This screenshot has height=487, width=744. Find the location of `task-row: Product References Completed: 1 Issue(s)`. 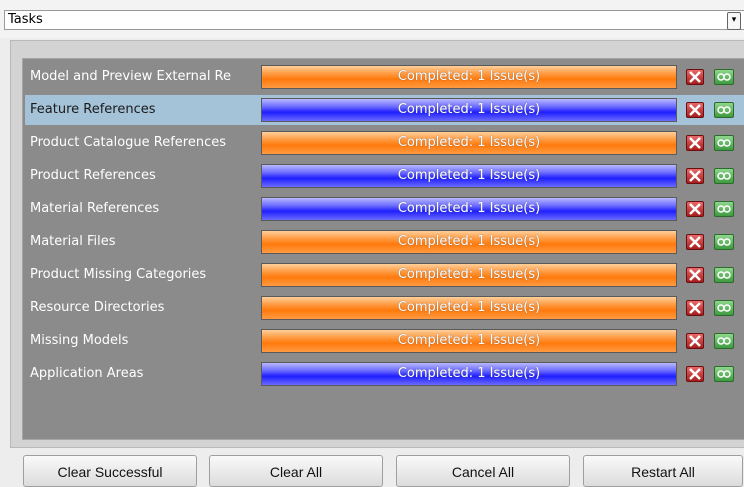

task-row: Product References Completed: 1 Issue(s) is located at coordinates (384, 176).